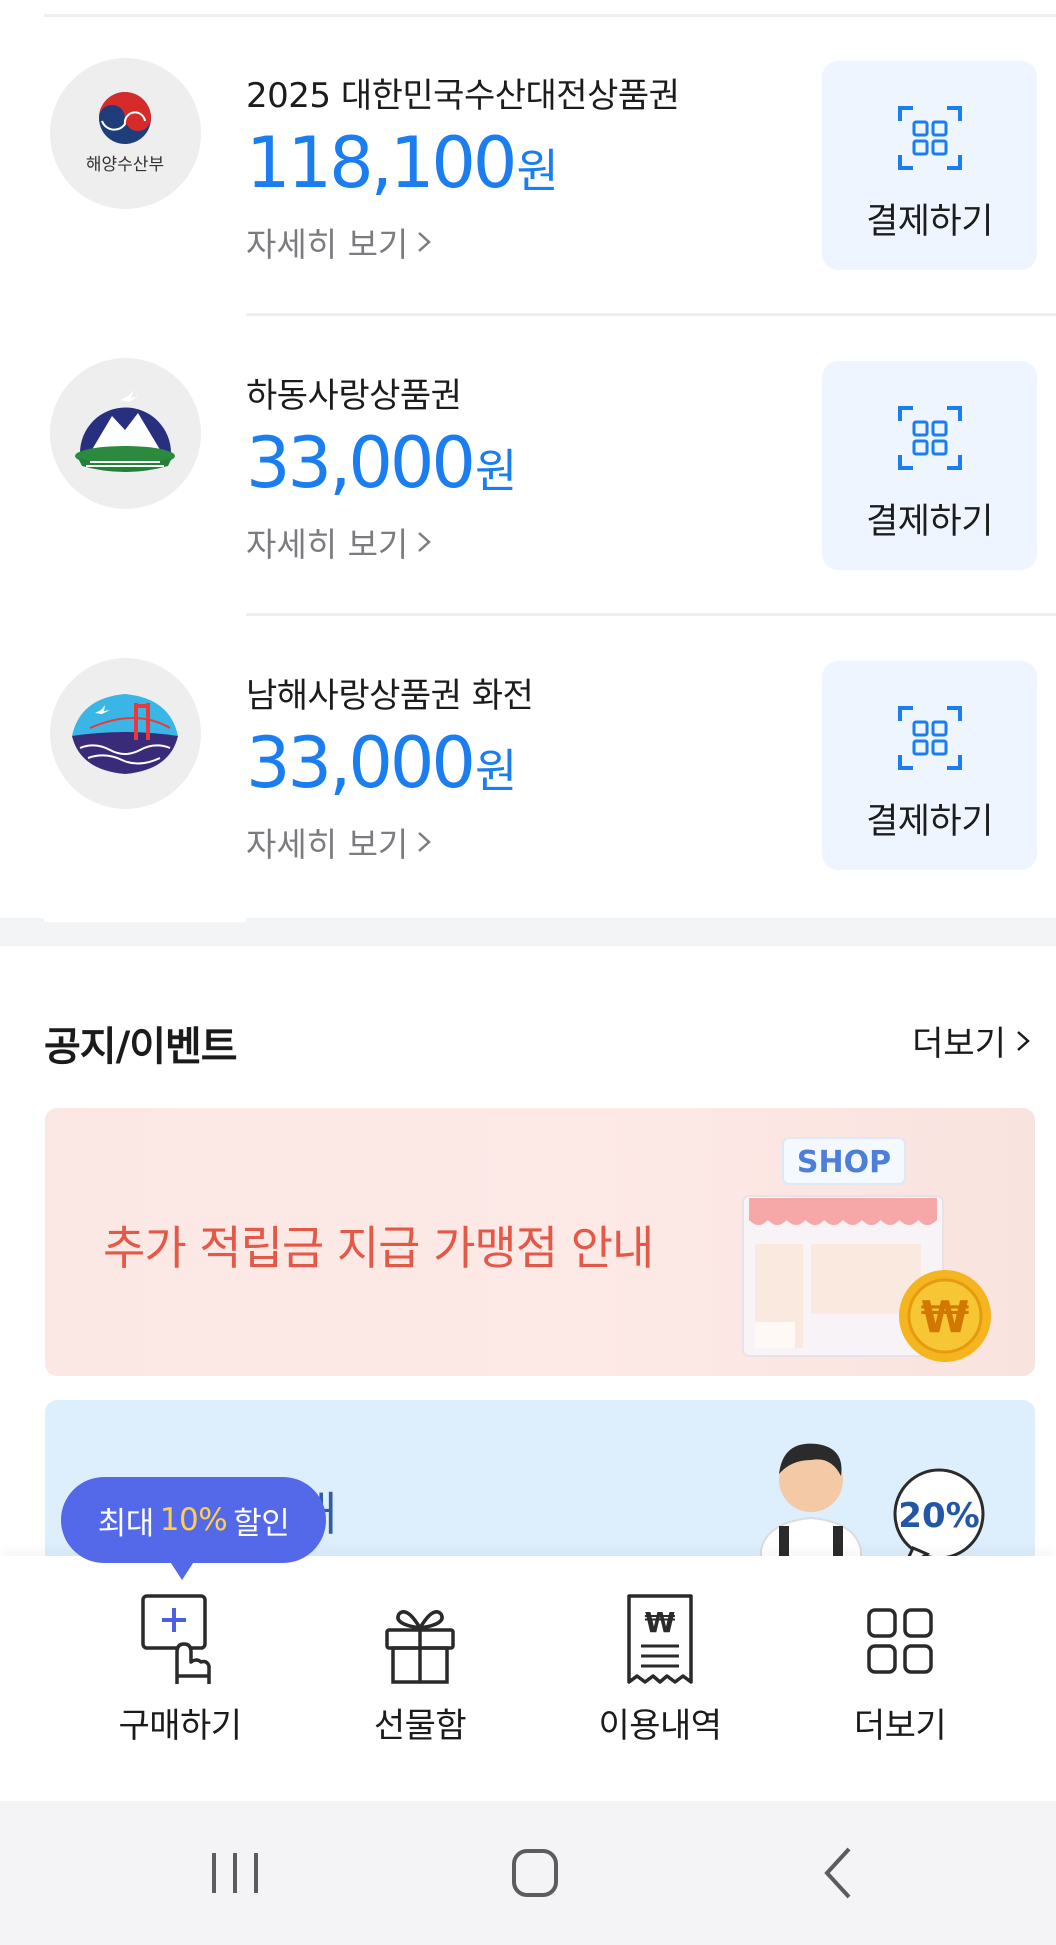  What do you see at coordinates (125, 433) in the screenshot?
I see `hadong-mountain-logo-icon` at bounding box center [125, 433].